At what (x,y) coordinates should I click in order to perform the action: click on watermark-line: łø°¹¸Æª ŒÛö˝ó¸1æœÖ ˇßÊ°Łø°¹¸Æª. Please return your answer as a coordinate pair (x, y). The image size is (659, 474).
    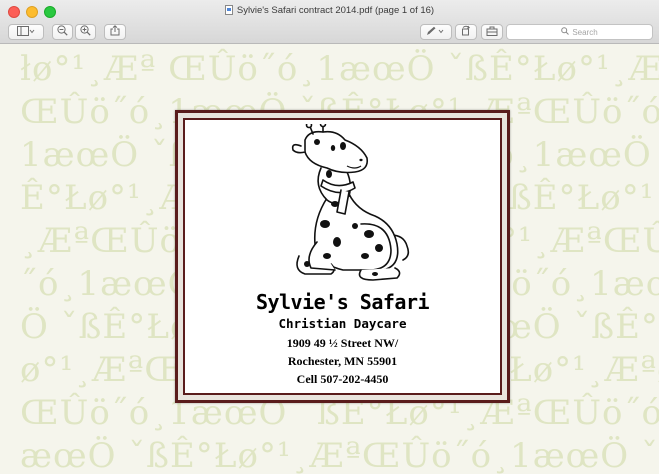
    Looking at the image, I should click on (339, 69).